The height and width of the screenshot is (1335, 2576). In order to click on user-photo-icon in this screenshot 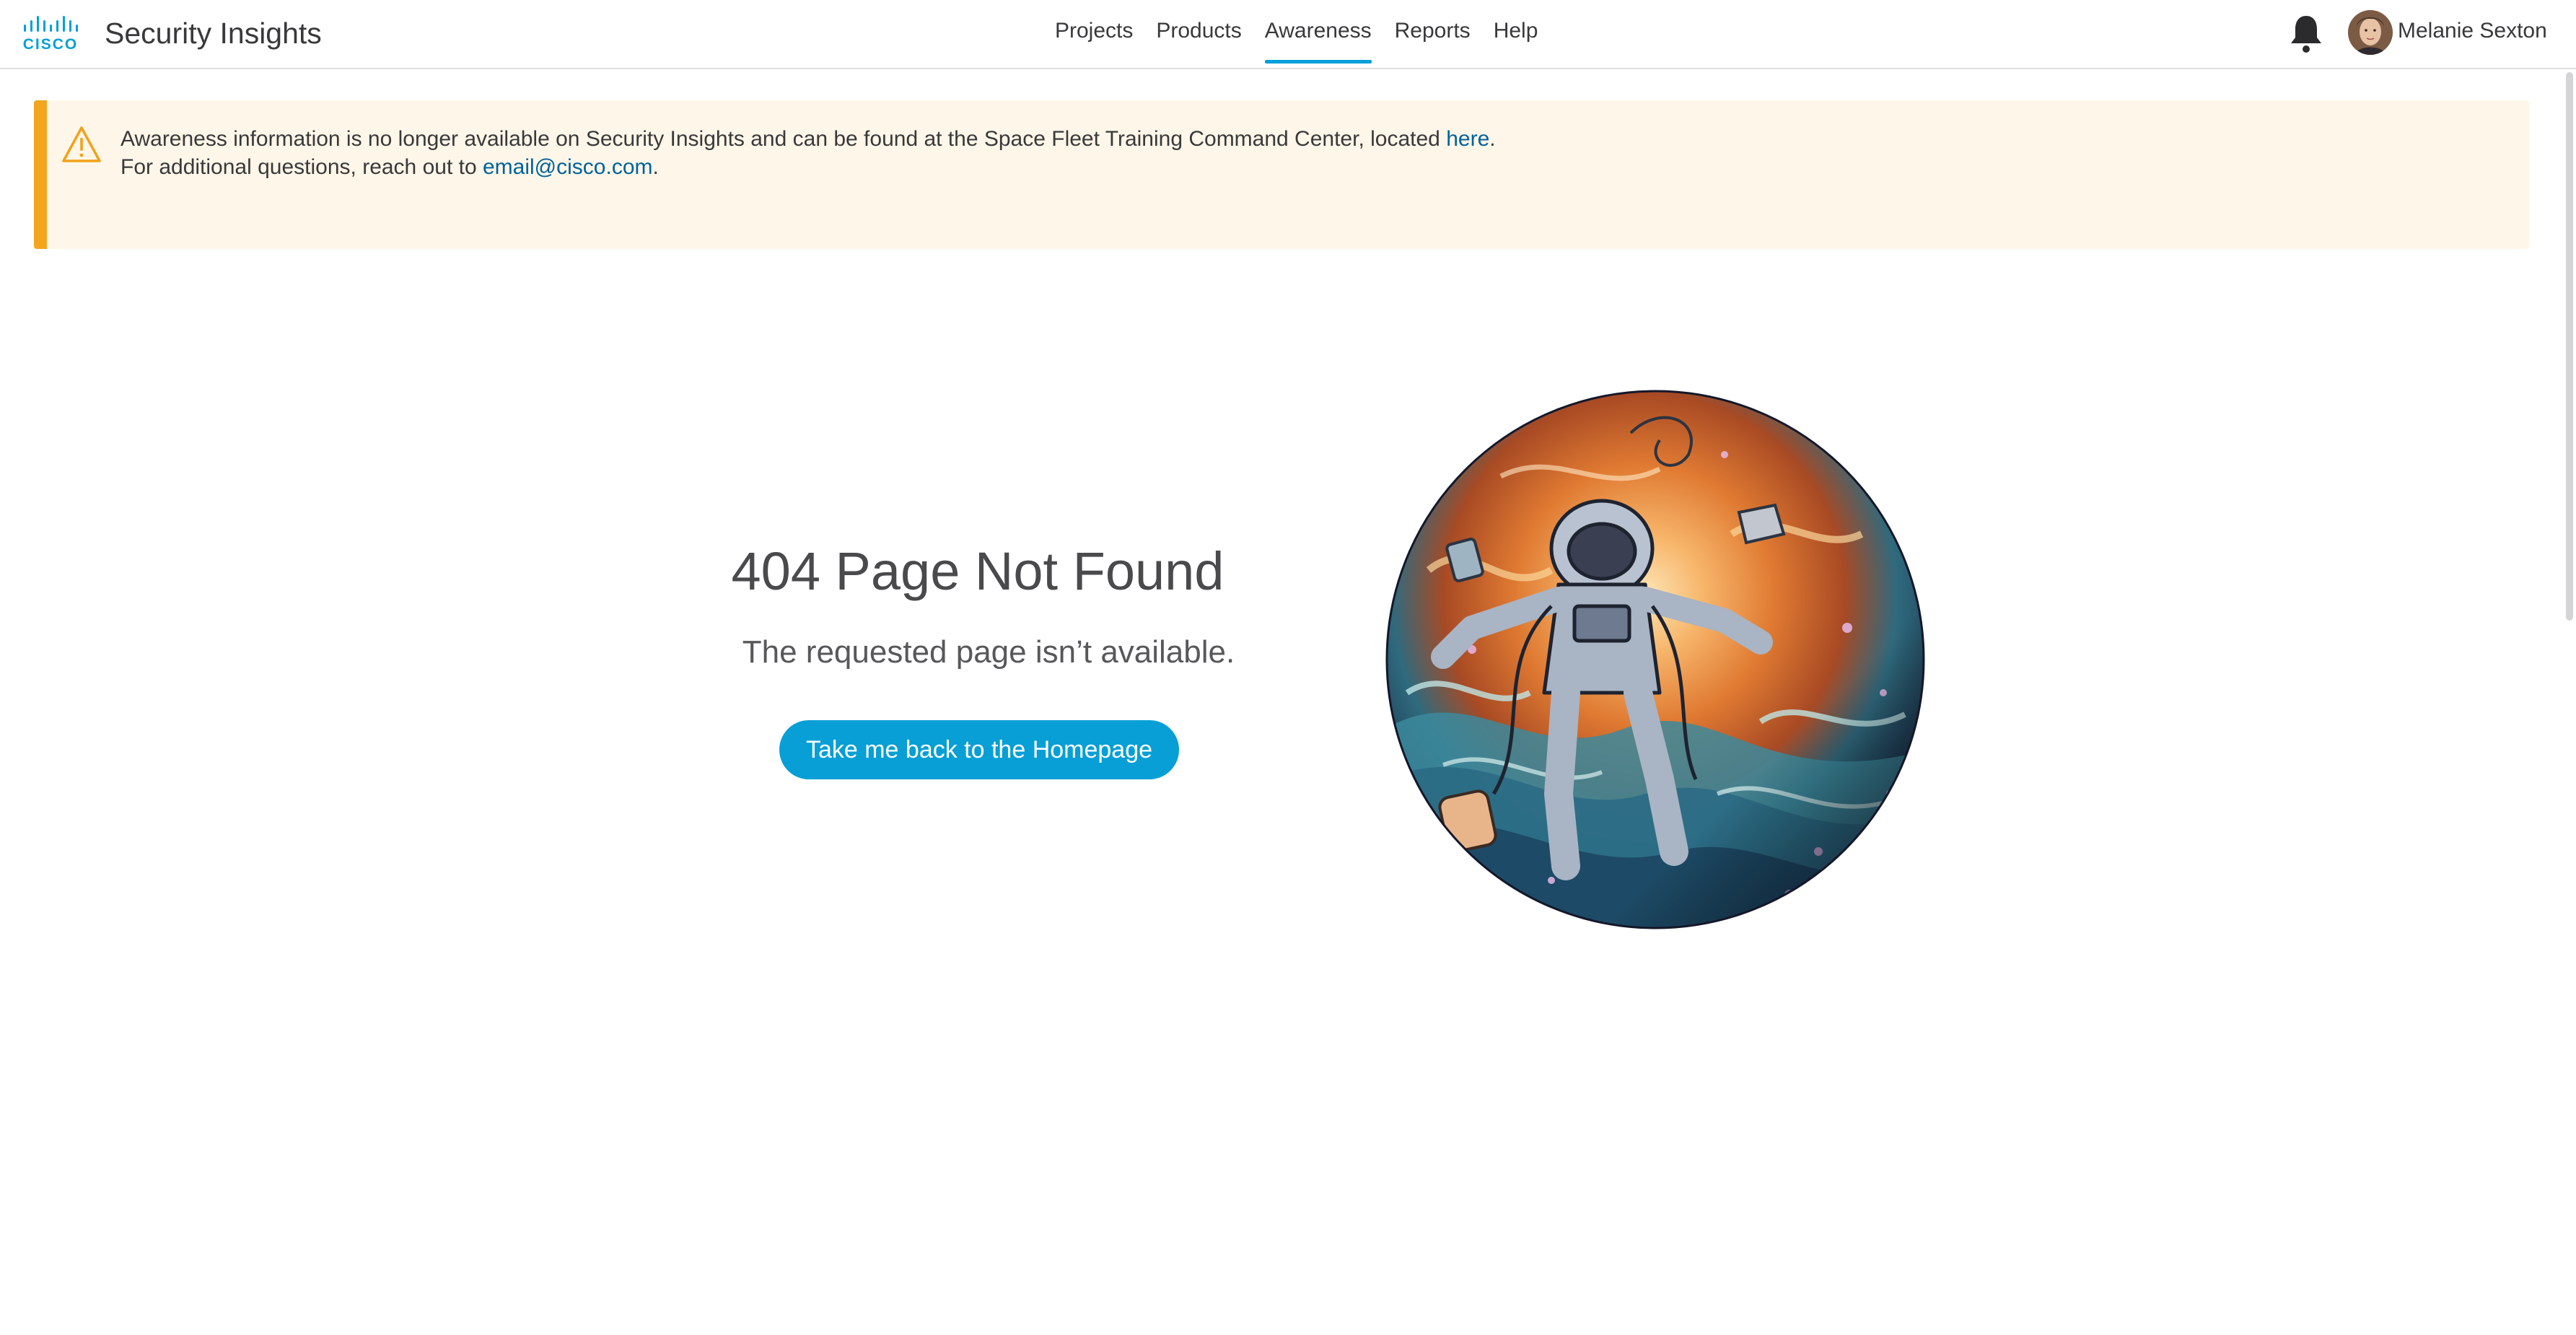, I will do `click(2370, 32)`.